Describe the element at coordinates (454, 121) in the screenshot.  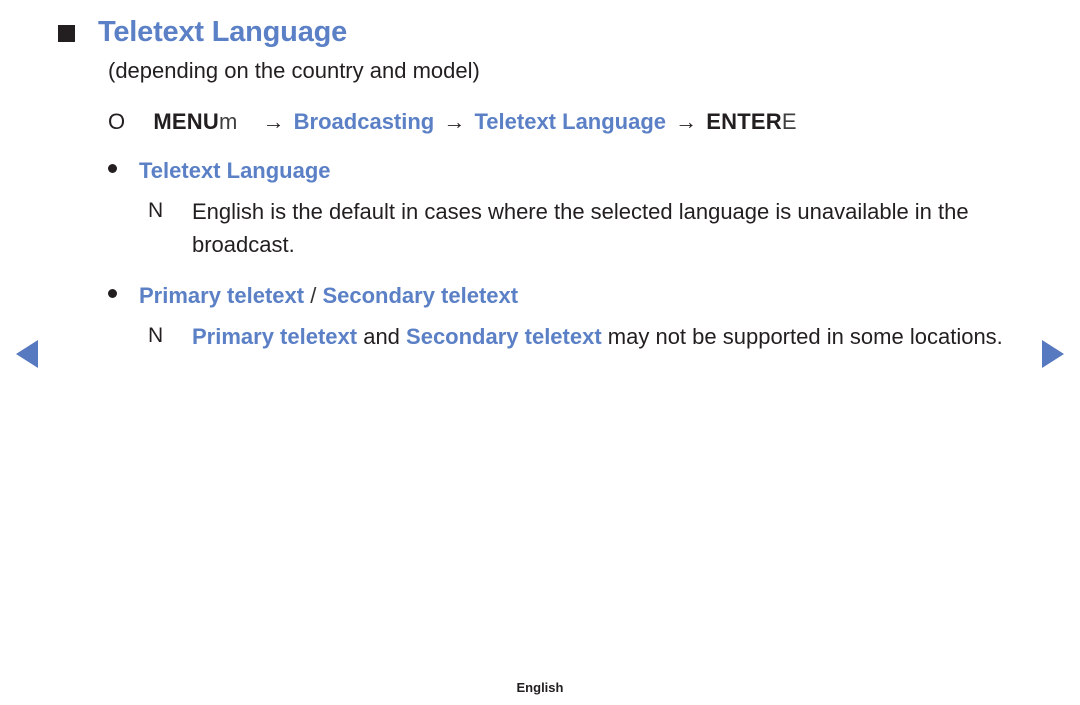
I see `path-arrow-2: →` at that location.